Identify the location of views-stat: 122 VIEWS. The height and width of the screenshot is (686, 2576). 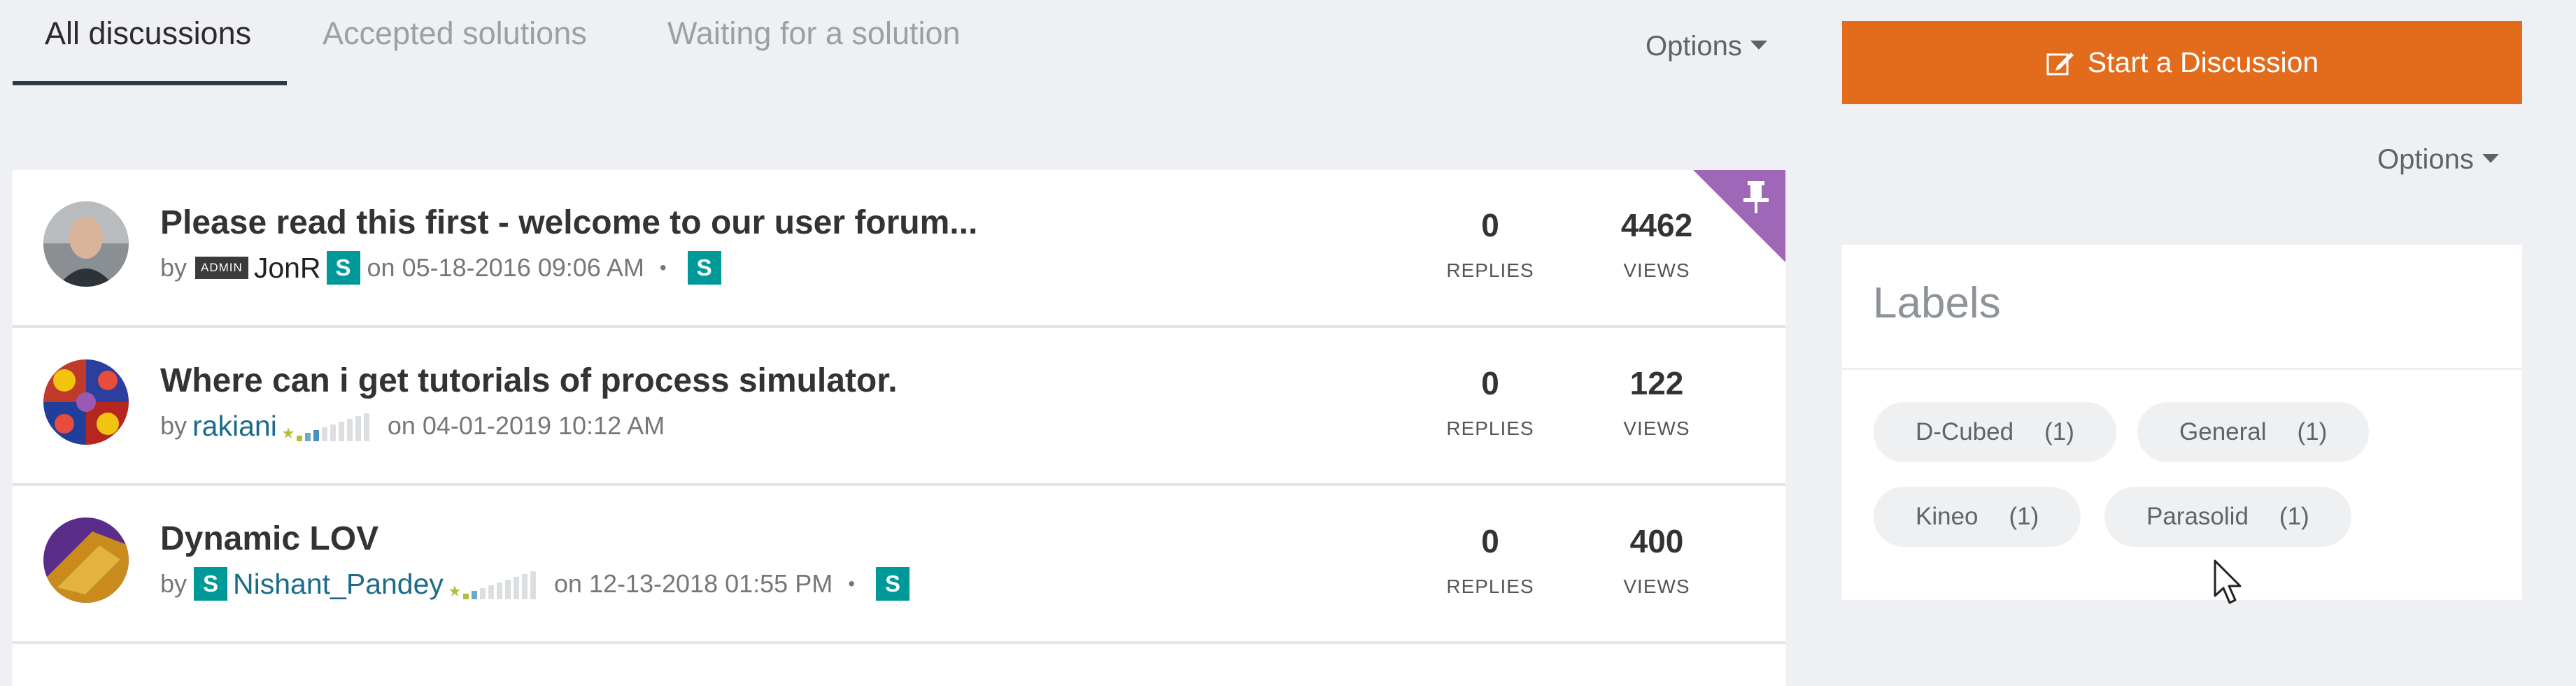
(1657, 402).